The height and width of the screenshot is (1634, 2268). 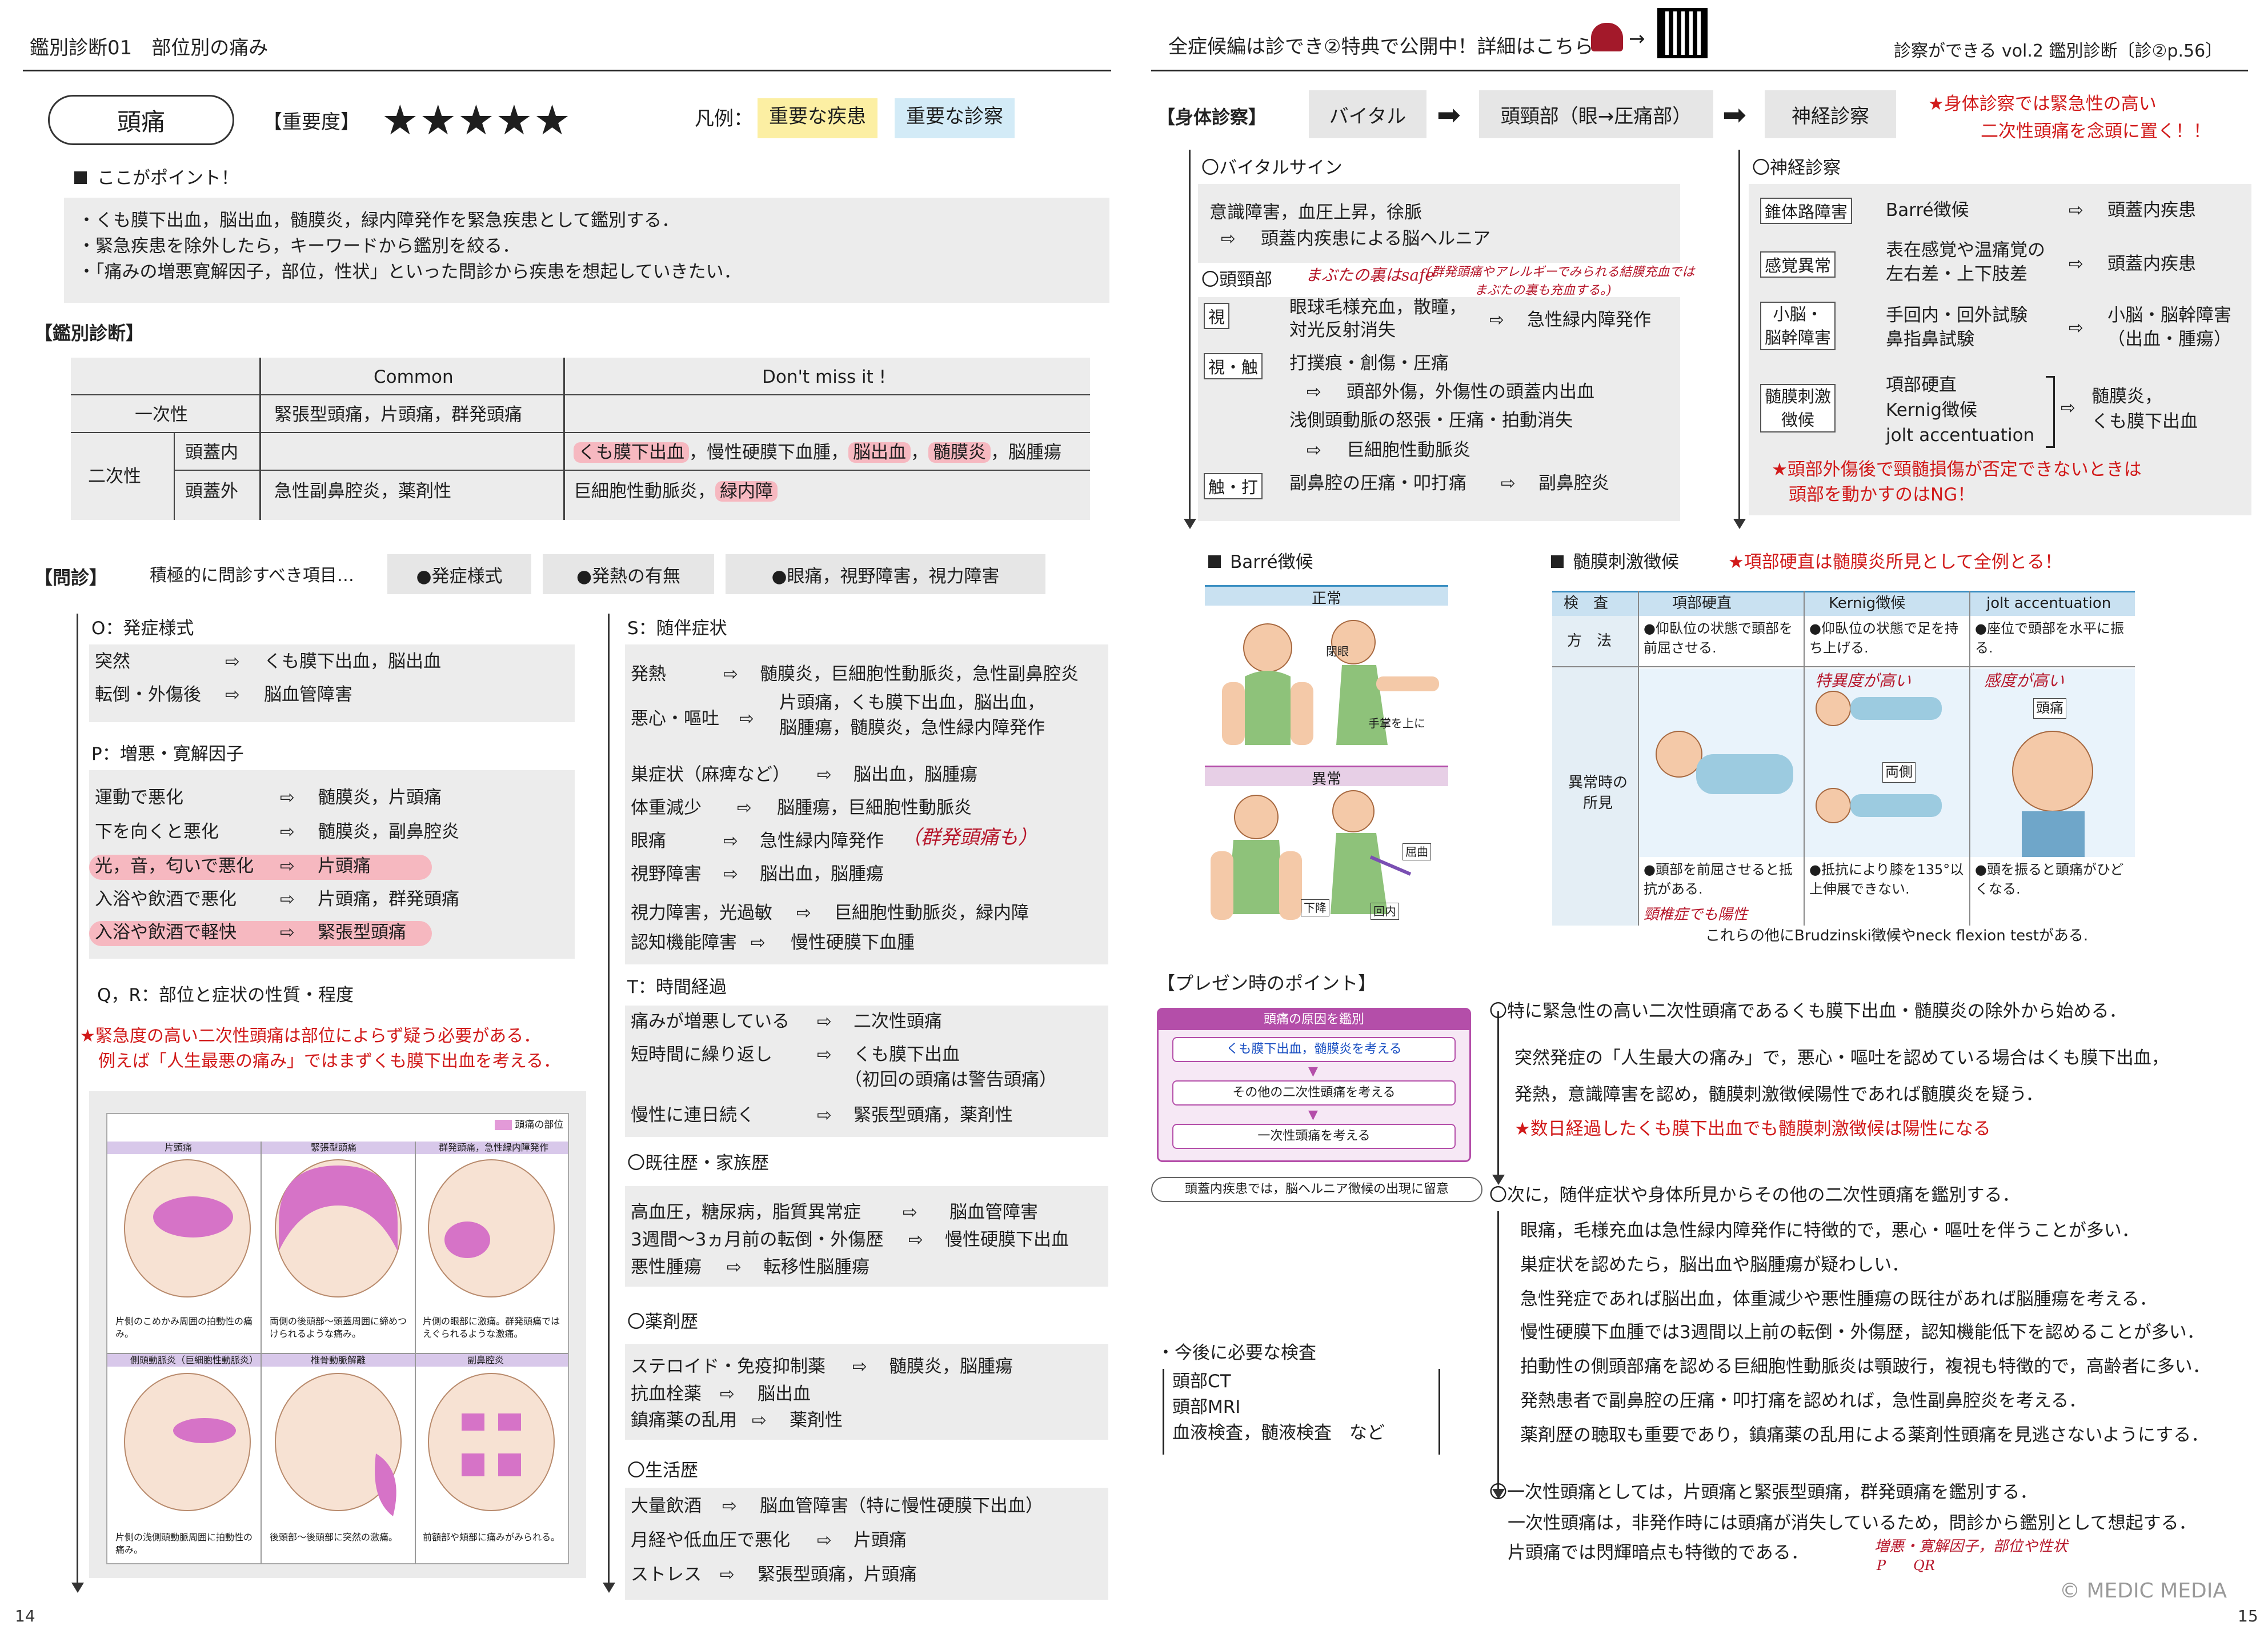 What do you see at coordinates (666, 1394) in the screenshot?
I see `drug-key: 抗血栓薬` at bounding box center [666, 1394].